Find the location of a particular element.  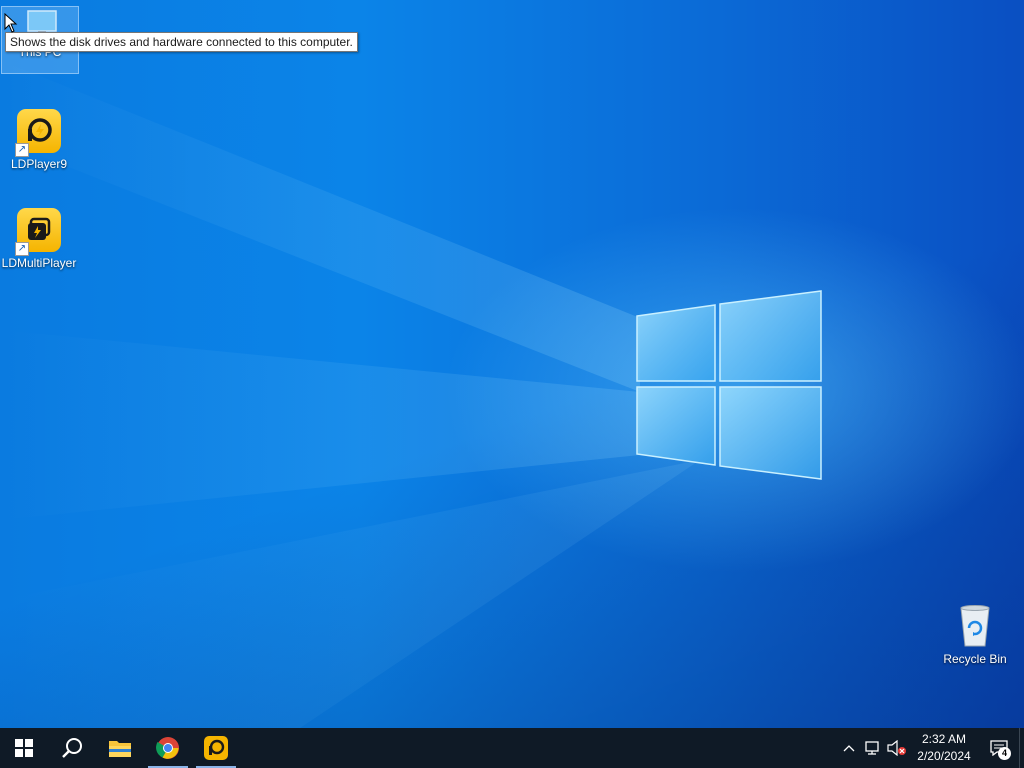

volume-muted-icon is located at coordinates (896, 748).